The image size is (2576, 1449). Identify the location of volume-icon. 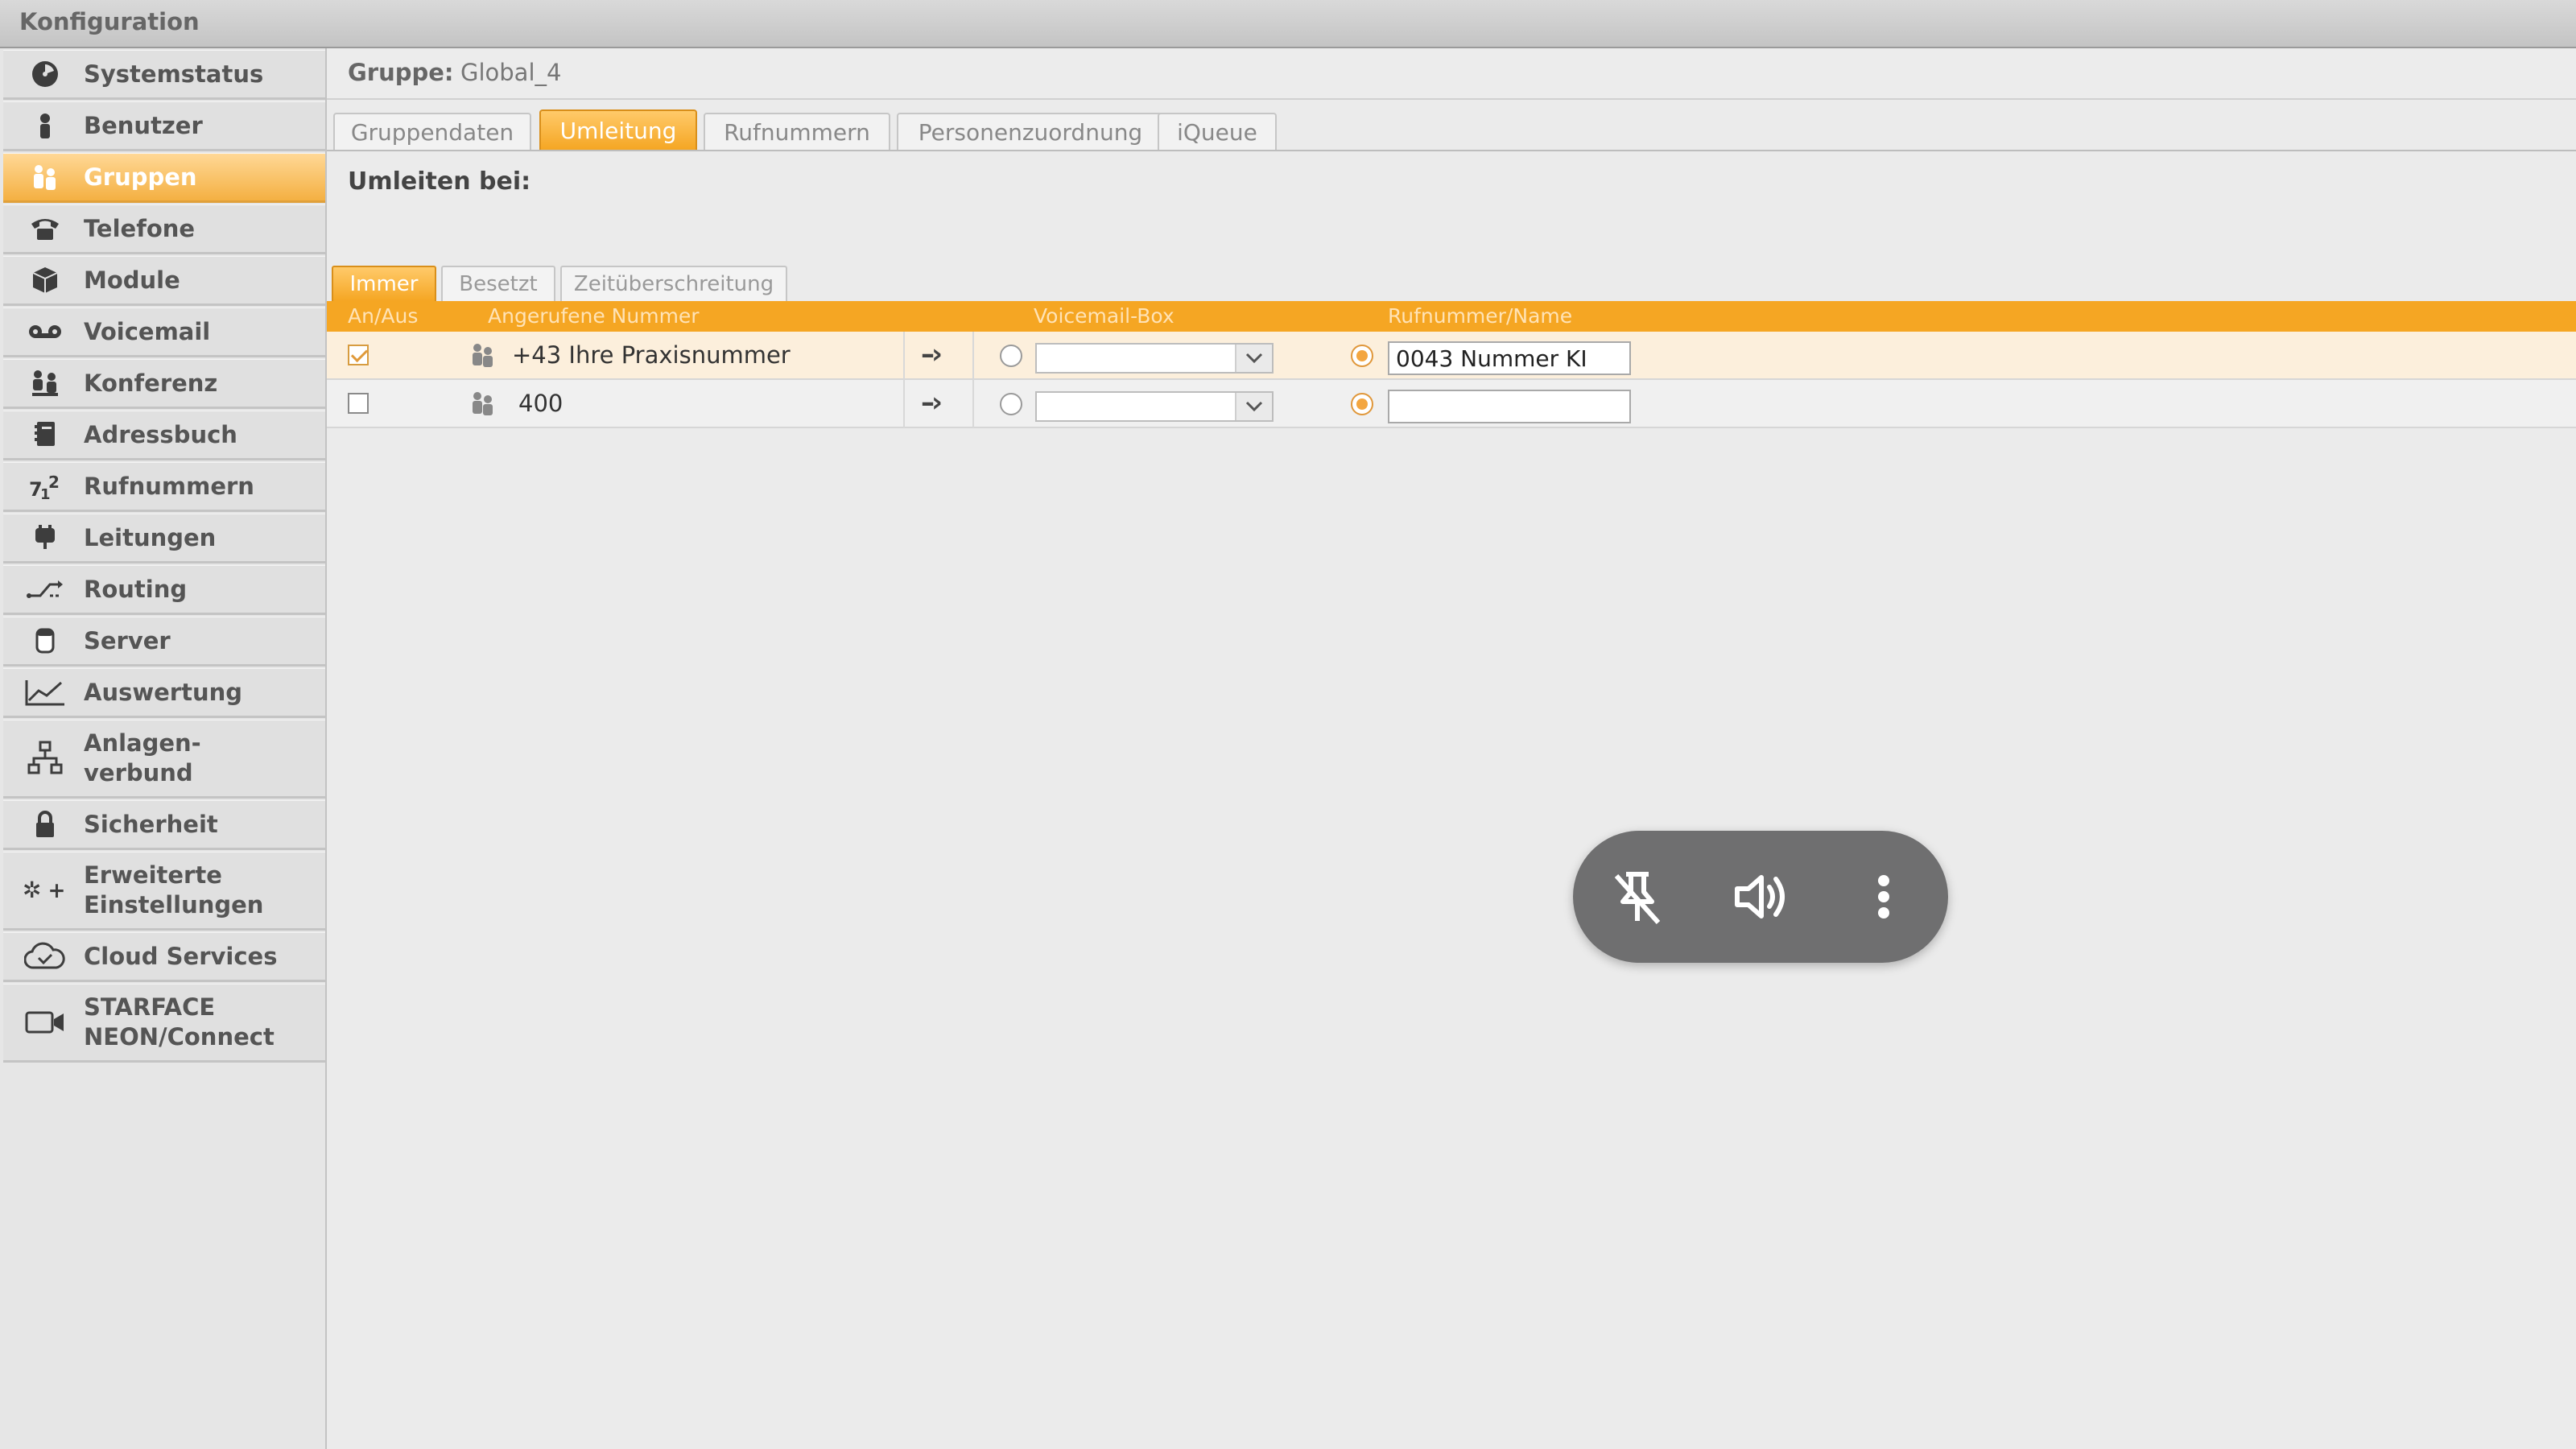
(1760, 897).